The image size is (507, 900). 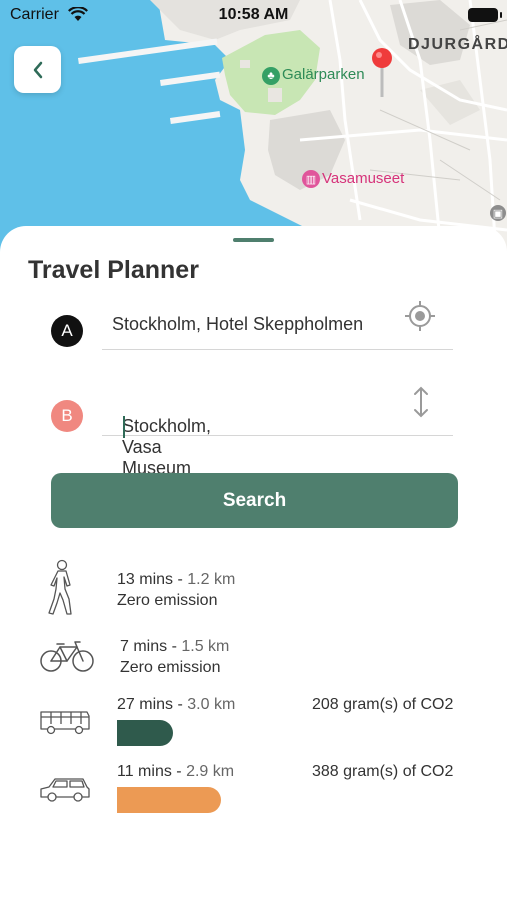 I want to click on chevron-left-icon, so click(x=37, y=69).